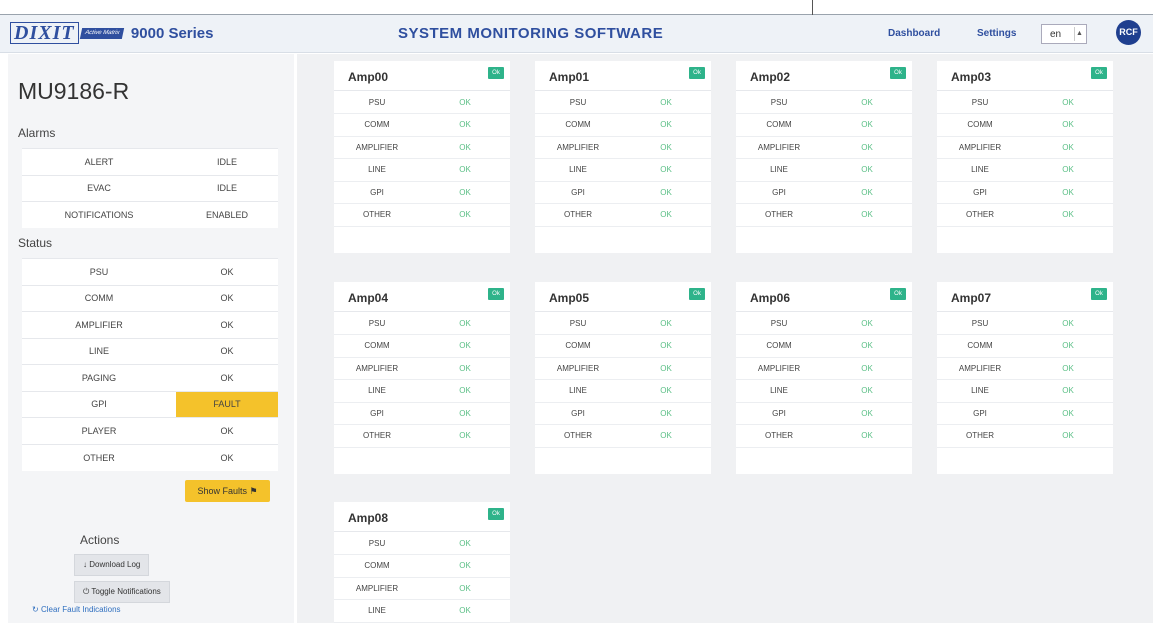 The height and width of the screenshot is (623, 1153). What do you see at coordinates (1128, 32) in the screenshot?
I see `rcf-logo: RCF` at bounding box center [1128, 32].